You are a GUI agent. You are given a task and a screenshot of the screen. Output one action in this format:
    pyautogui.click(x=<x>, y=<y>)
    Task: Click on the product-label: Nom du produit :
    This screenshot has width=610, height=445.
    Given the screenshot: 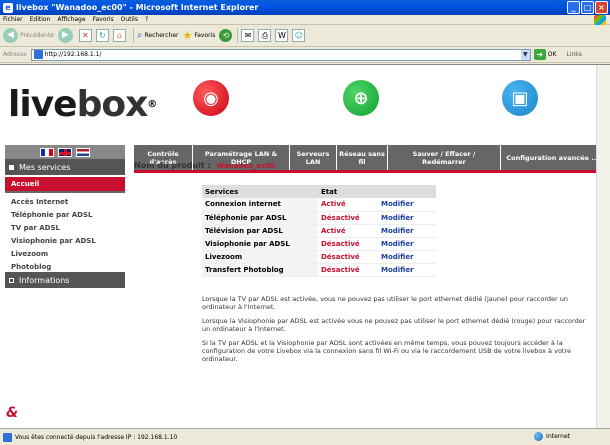 What is the action you would take?
    pyautogui.click(x=172, y=165)
    